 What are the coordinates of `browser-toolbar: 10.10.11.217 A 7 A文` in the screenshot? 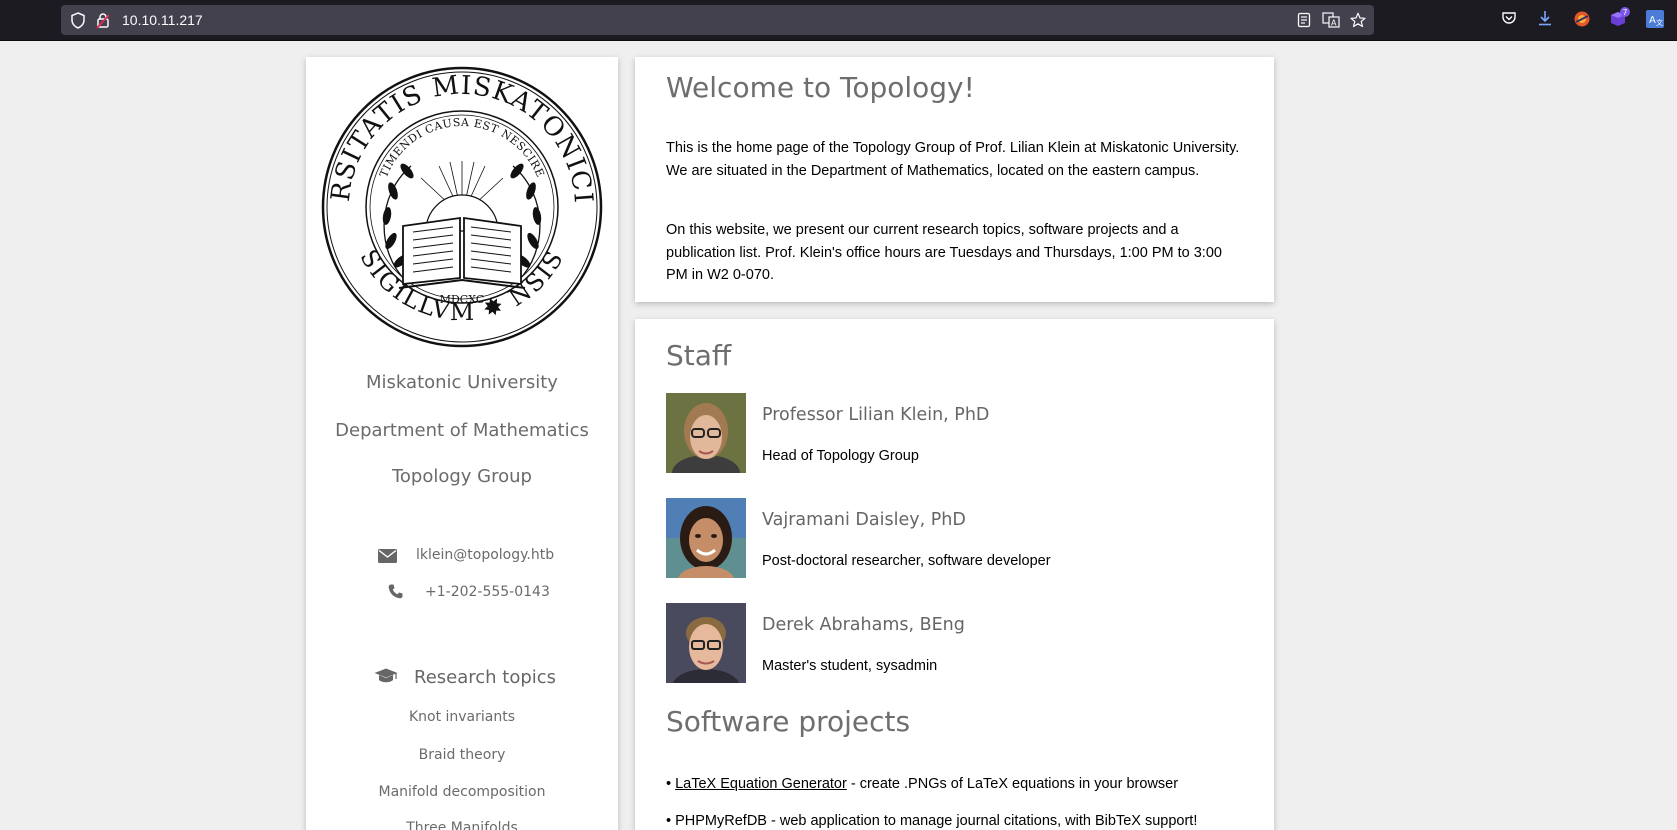 It's located at (838, 20).